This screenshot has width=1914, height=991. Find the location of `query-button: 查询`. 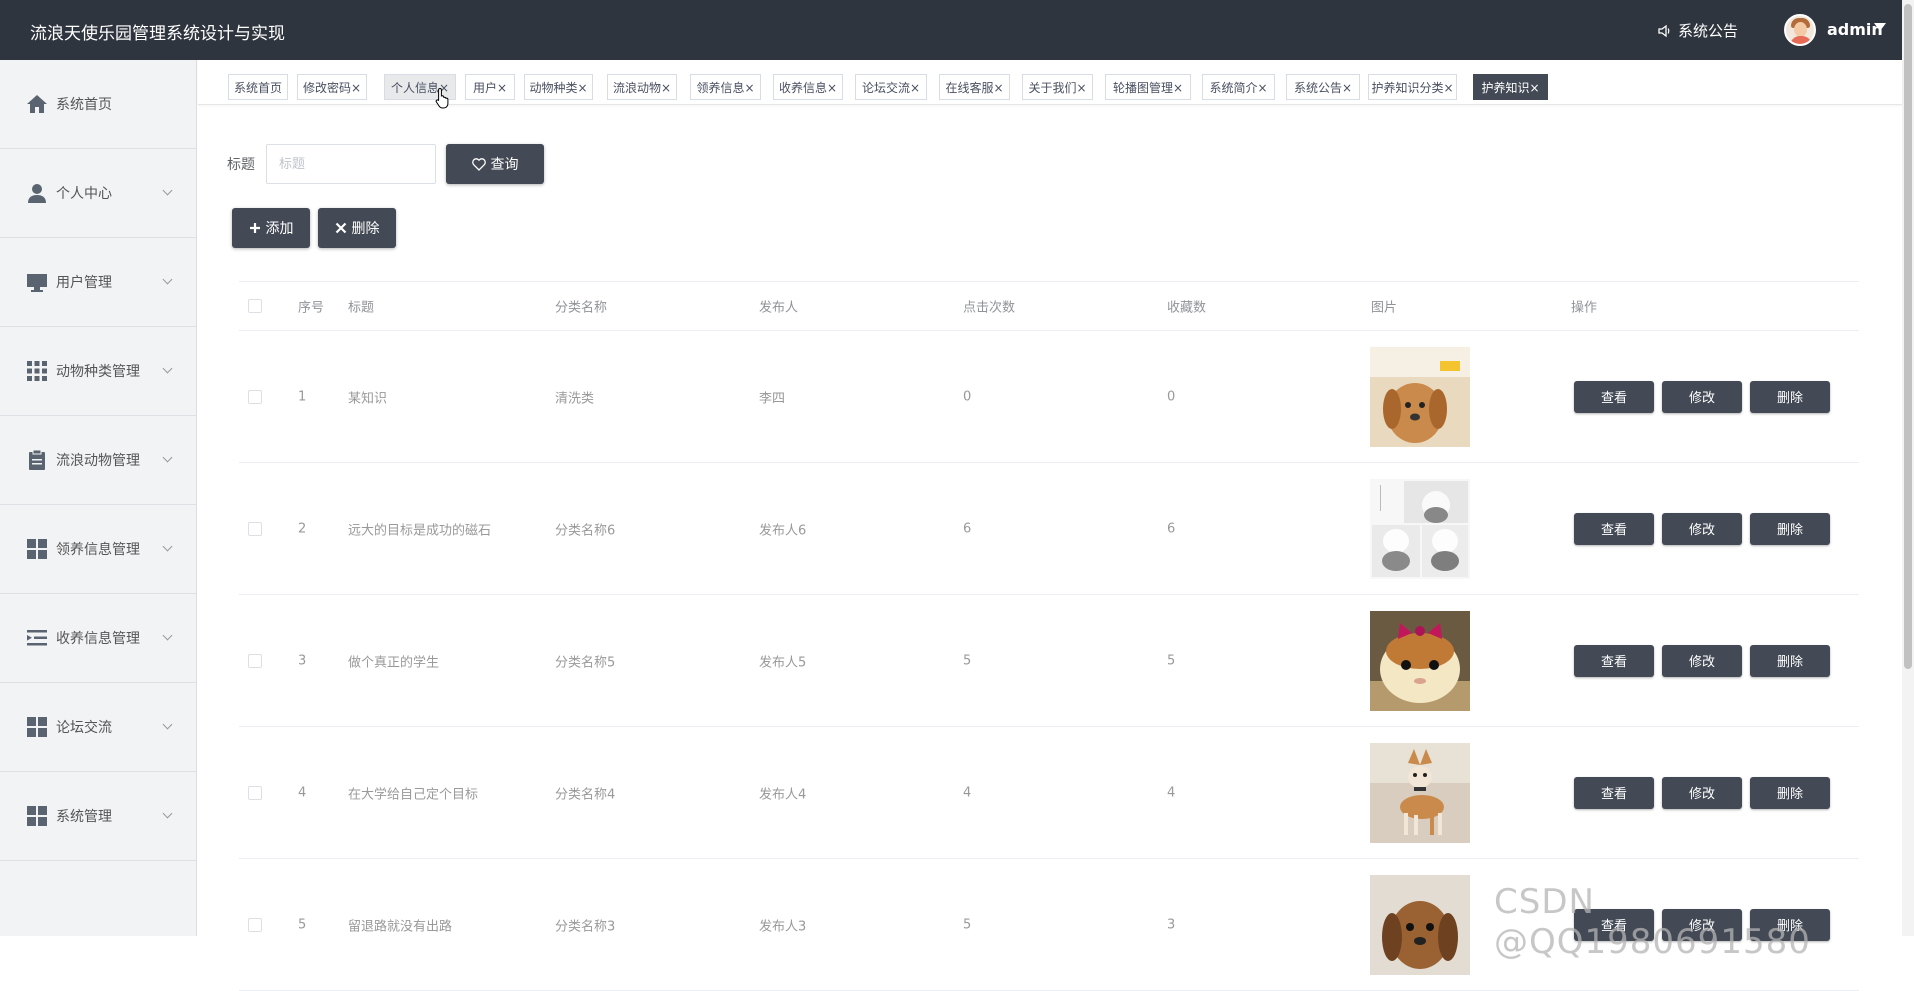

query-button: 查询 is located at coordinates (495, 164).